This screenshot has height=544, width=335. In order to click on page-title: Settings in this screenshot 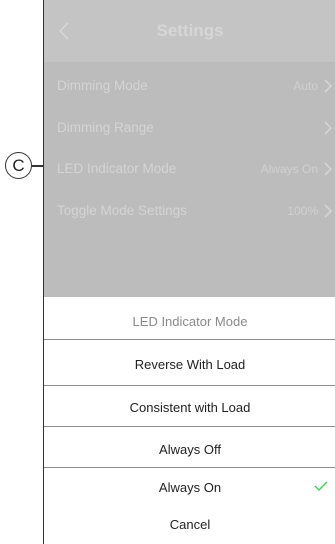, I will do `click(190, 30)`.